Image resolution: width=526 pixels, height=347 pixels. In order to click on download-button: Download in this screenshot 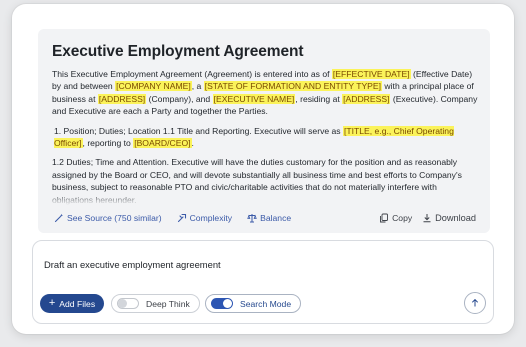, I will do `click(449, 218)`.